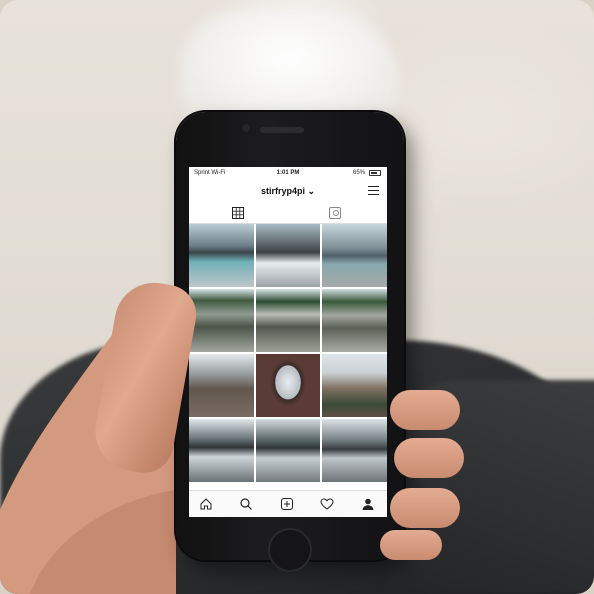  What do you see at coordinates (206, 504) in the screenshot?
I see `home-icon` at bounding box center [206, 504].